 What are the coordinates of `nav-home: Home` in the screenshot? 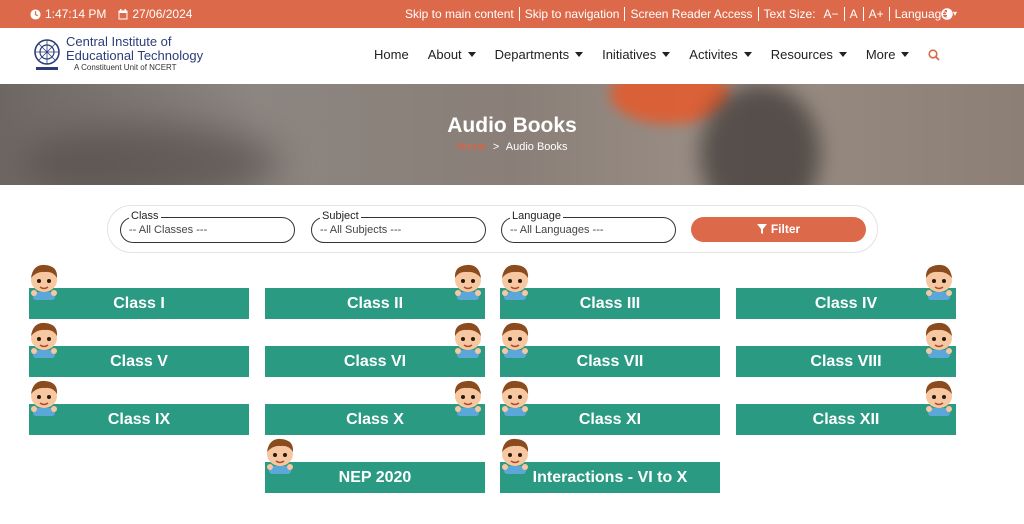 It's located at (391, 54).